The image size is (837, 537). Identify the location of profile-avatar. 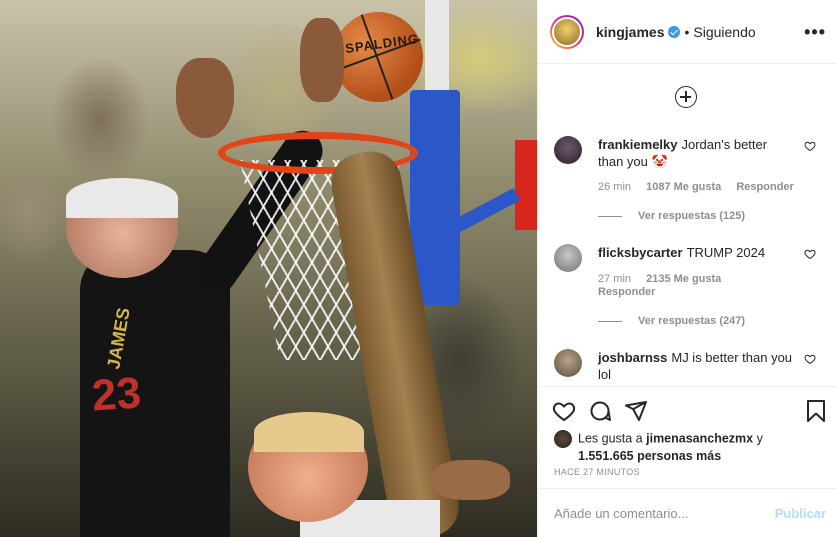
(567, 31).